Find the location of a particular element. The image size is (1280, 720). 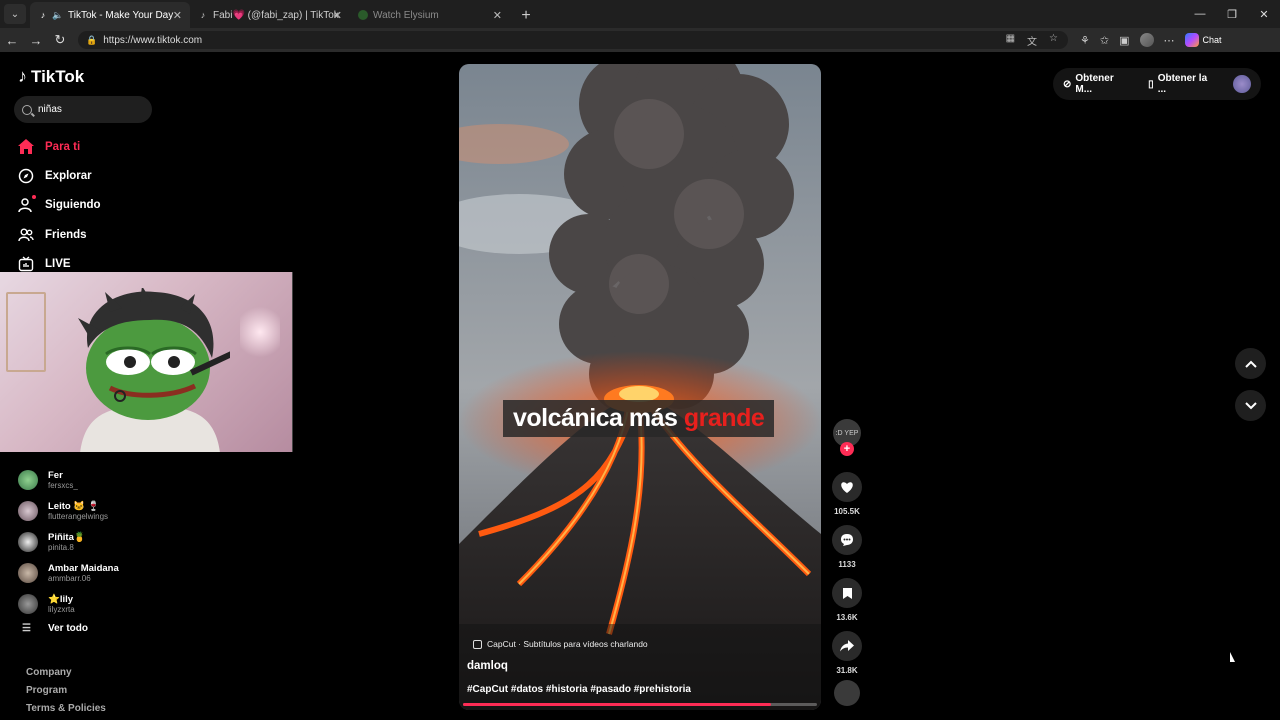

webcam-overlay is located at coordinates (146, 362).